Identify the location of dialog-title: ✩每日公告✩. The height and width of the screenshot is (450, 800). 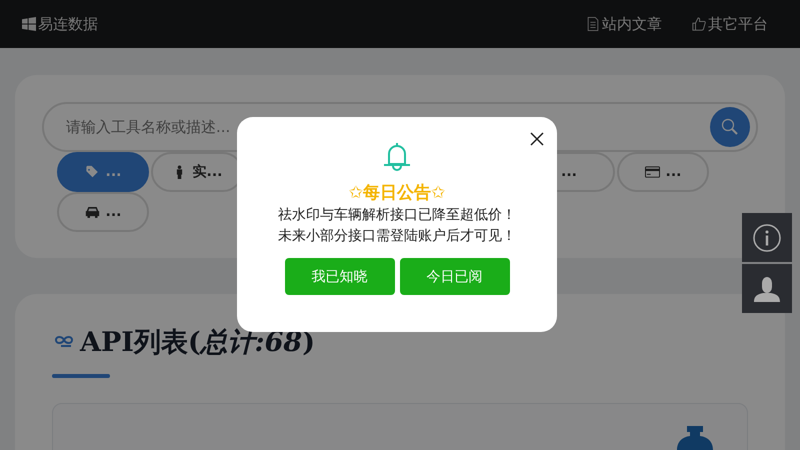
(397, 193).